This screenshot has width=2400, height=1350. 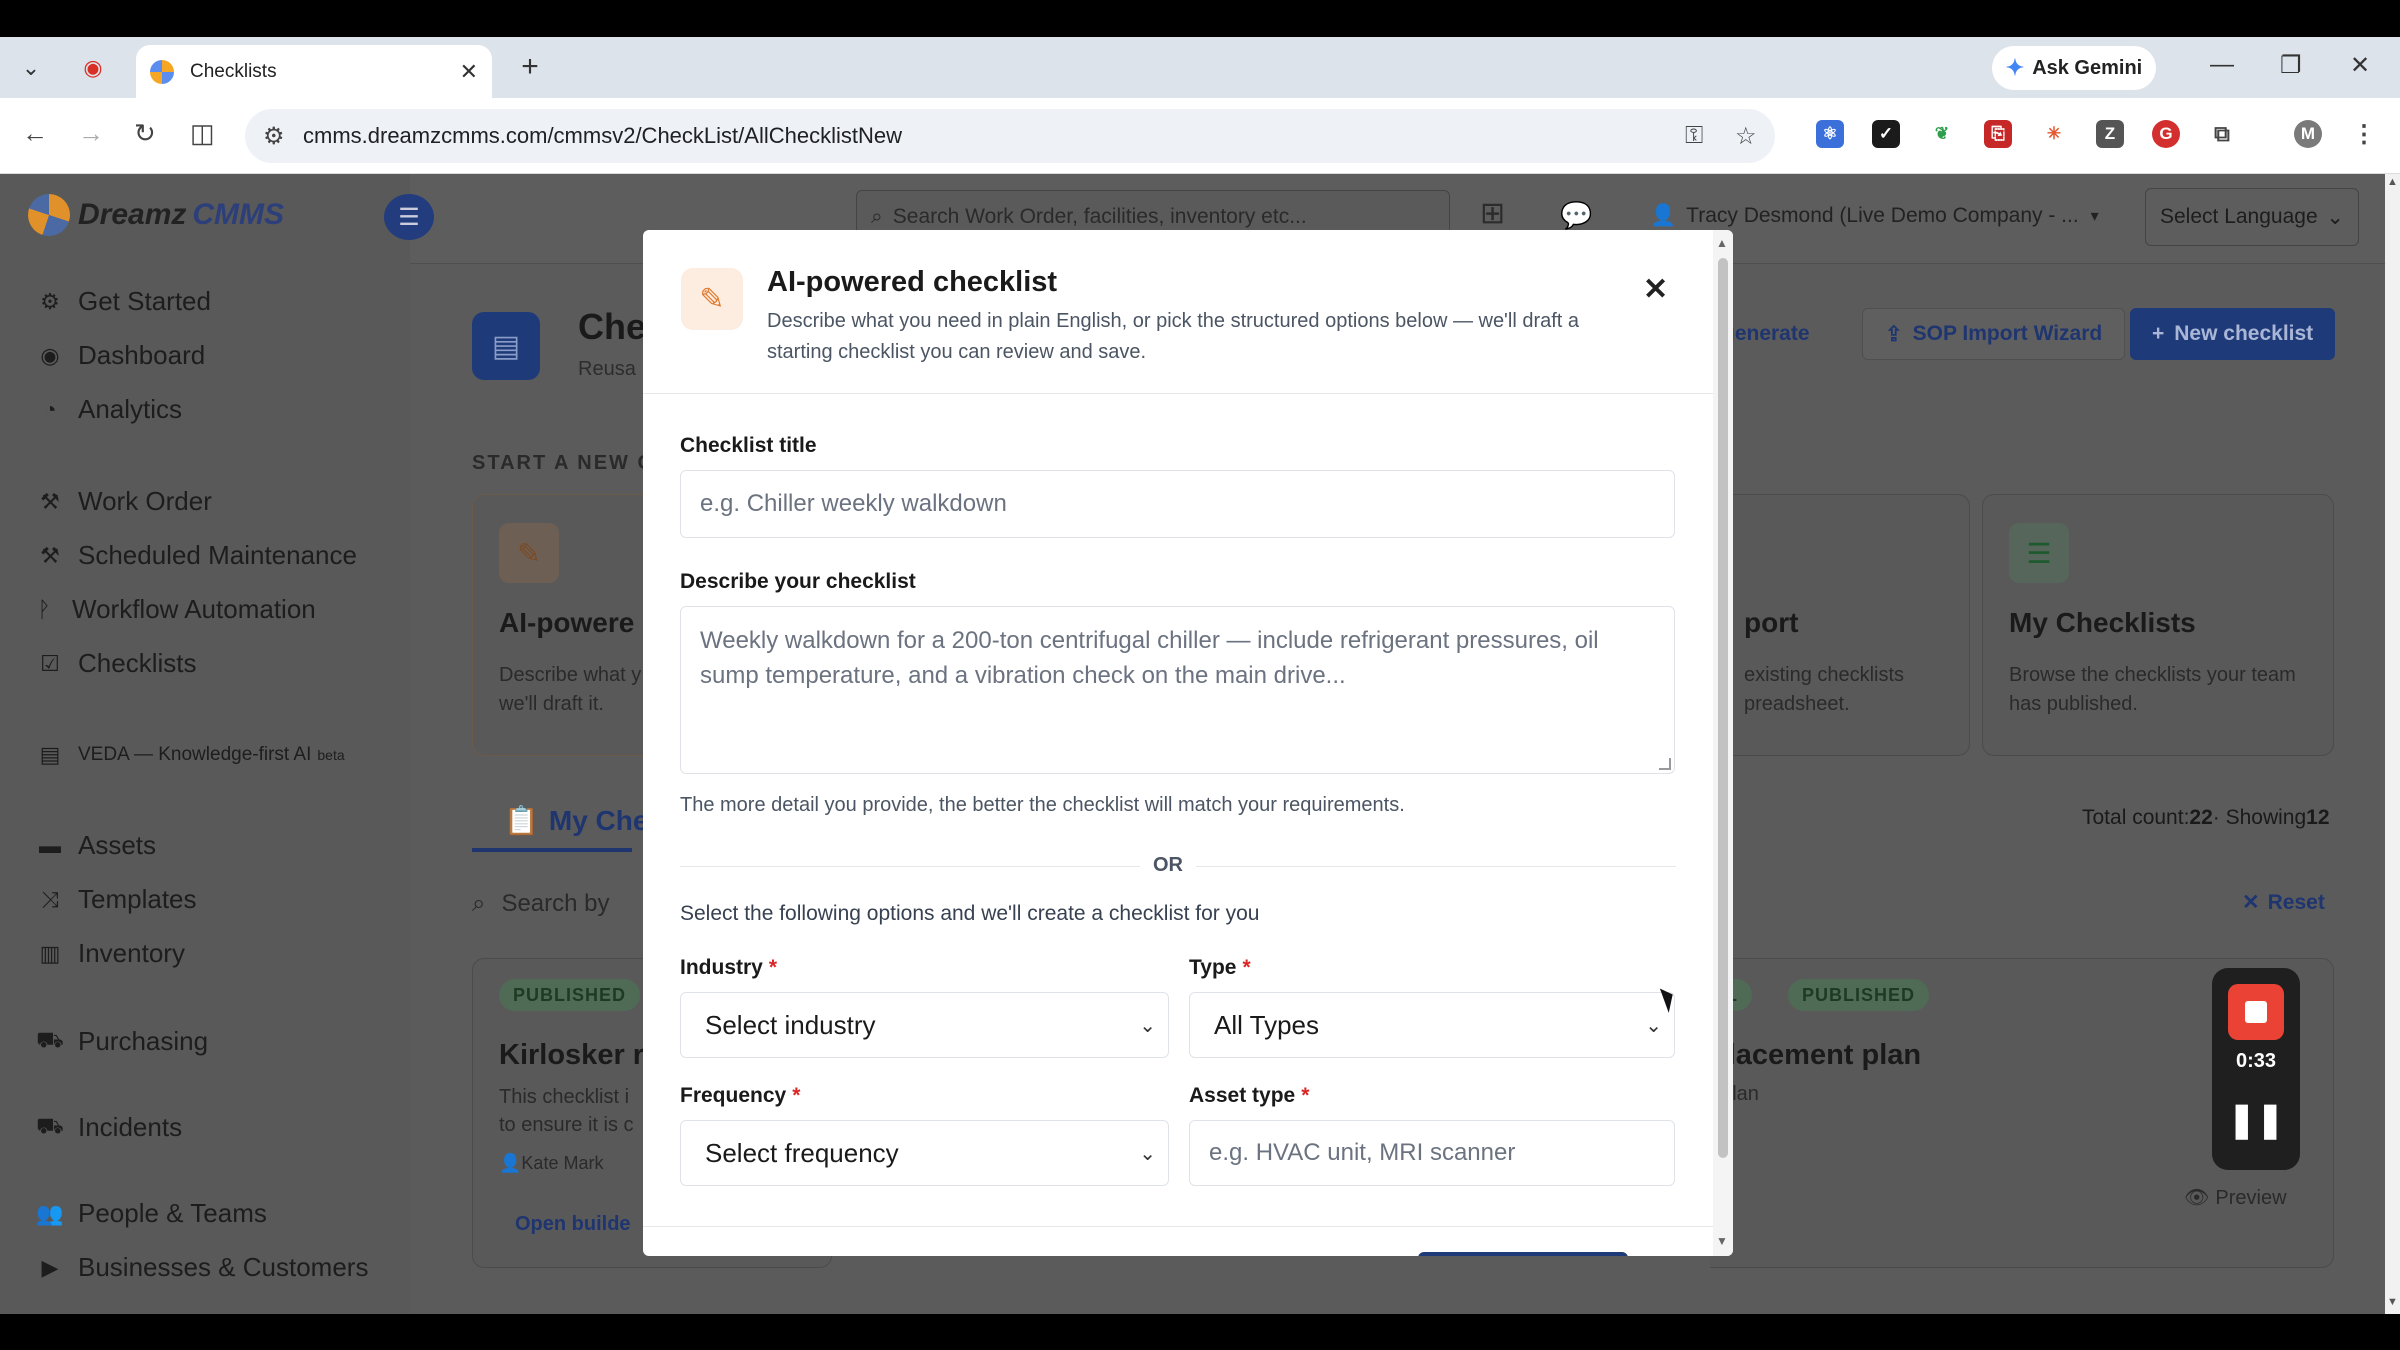 I want to click on language-select: Select Language ⌄, so click(x=2252, y=217).